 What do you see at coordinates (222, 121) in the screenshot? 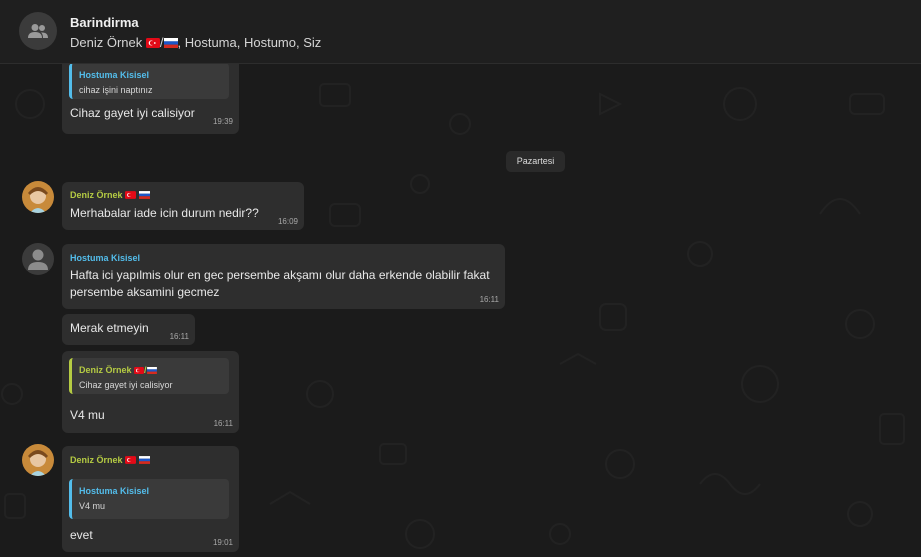
I see `message-time: 19:39` at bounding box center [222, 121].